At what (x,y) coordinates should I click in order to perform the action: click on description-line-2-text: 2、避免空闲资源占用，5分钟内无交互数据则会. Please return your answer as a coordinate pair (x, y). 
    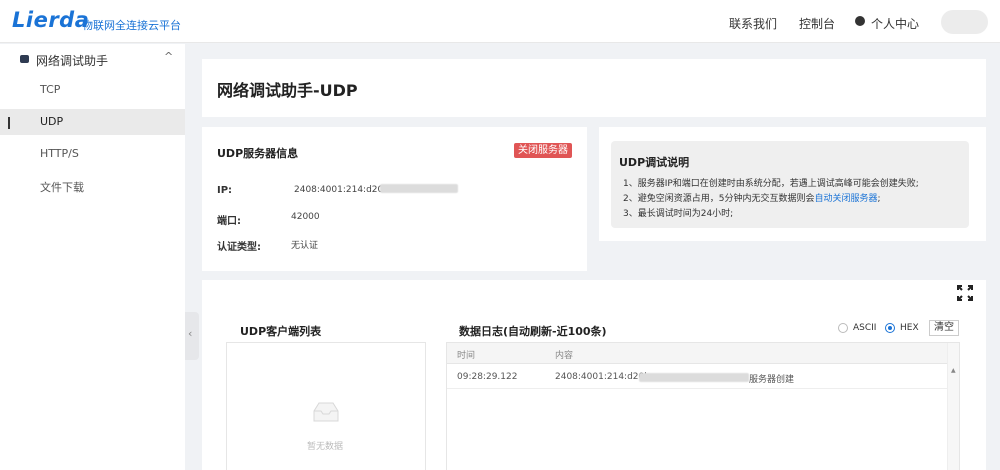
    Looking at the image, I should click on (719, 199).